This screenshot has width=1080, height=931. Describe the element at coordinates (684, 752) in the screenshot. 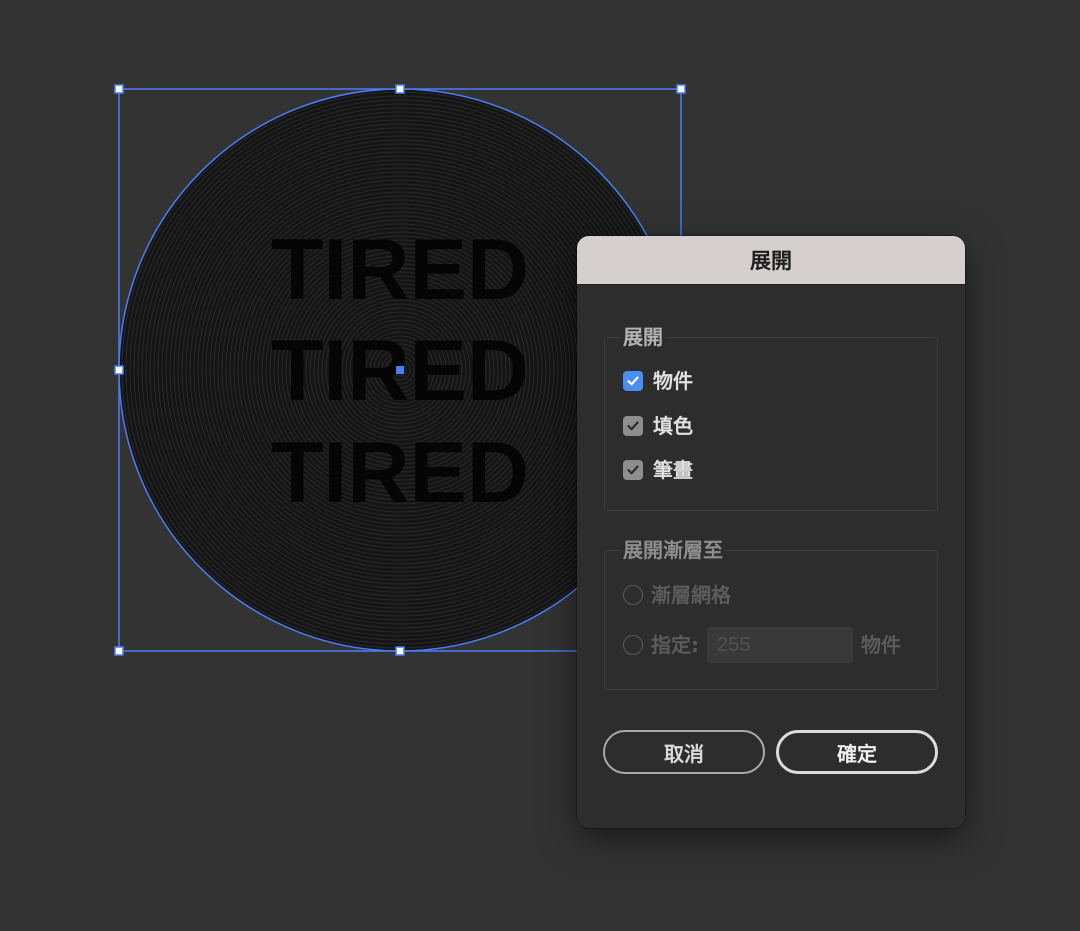

I see `cancel-button: 取消` at that location.